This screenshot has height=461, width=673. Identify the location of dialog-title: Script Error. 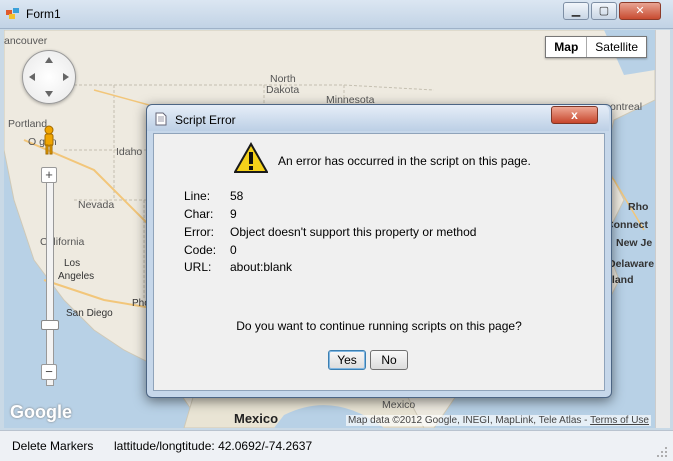
(205, 120).